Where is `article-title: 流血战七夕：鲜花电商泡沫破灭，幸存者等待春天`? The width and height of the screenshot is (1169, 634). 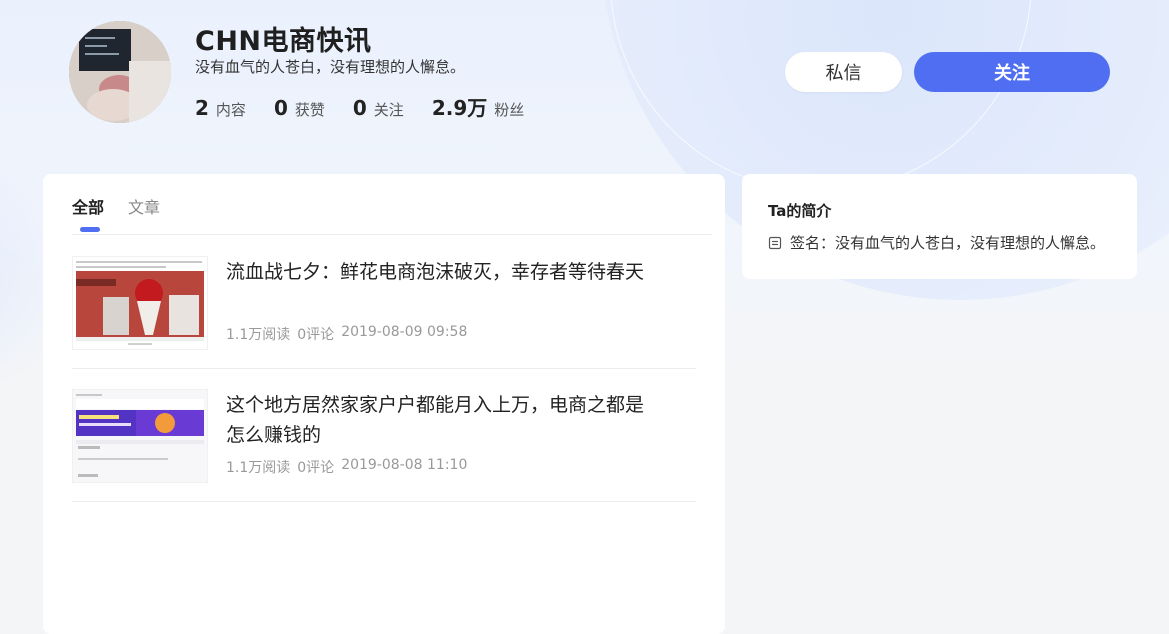
article-title: 流血战七夕：鲜花电商泡沫破灭，幸存者等待春天 is located at coordinates (441, 272).